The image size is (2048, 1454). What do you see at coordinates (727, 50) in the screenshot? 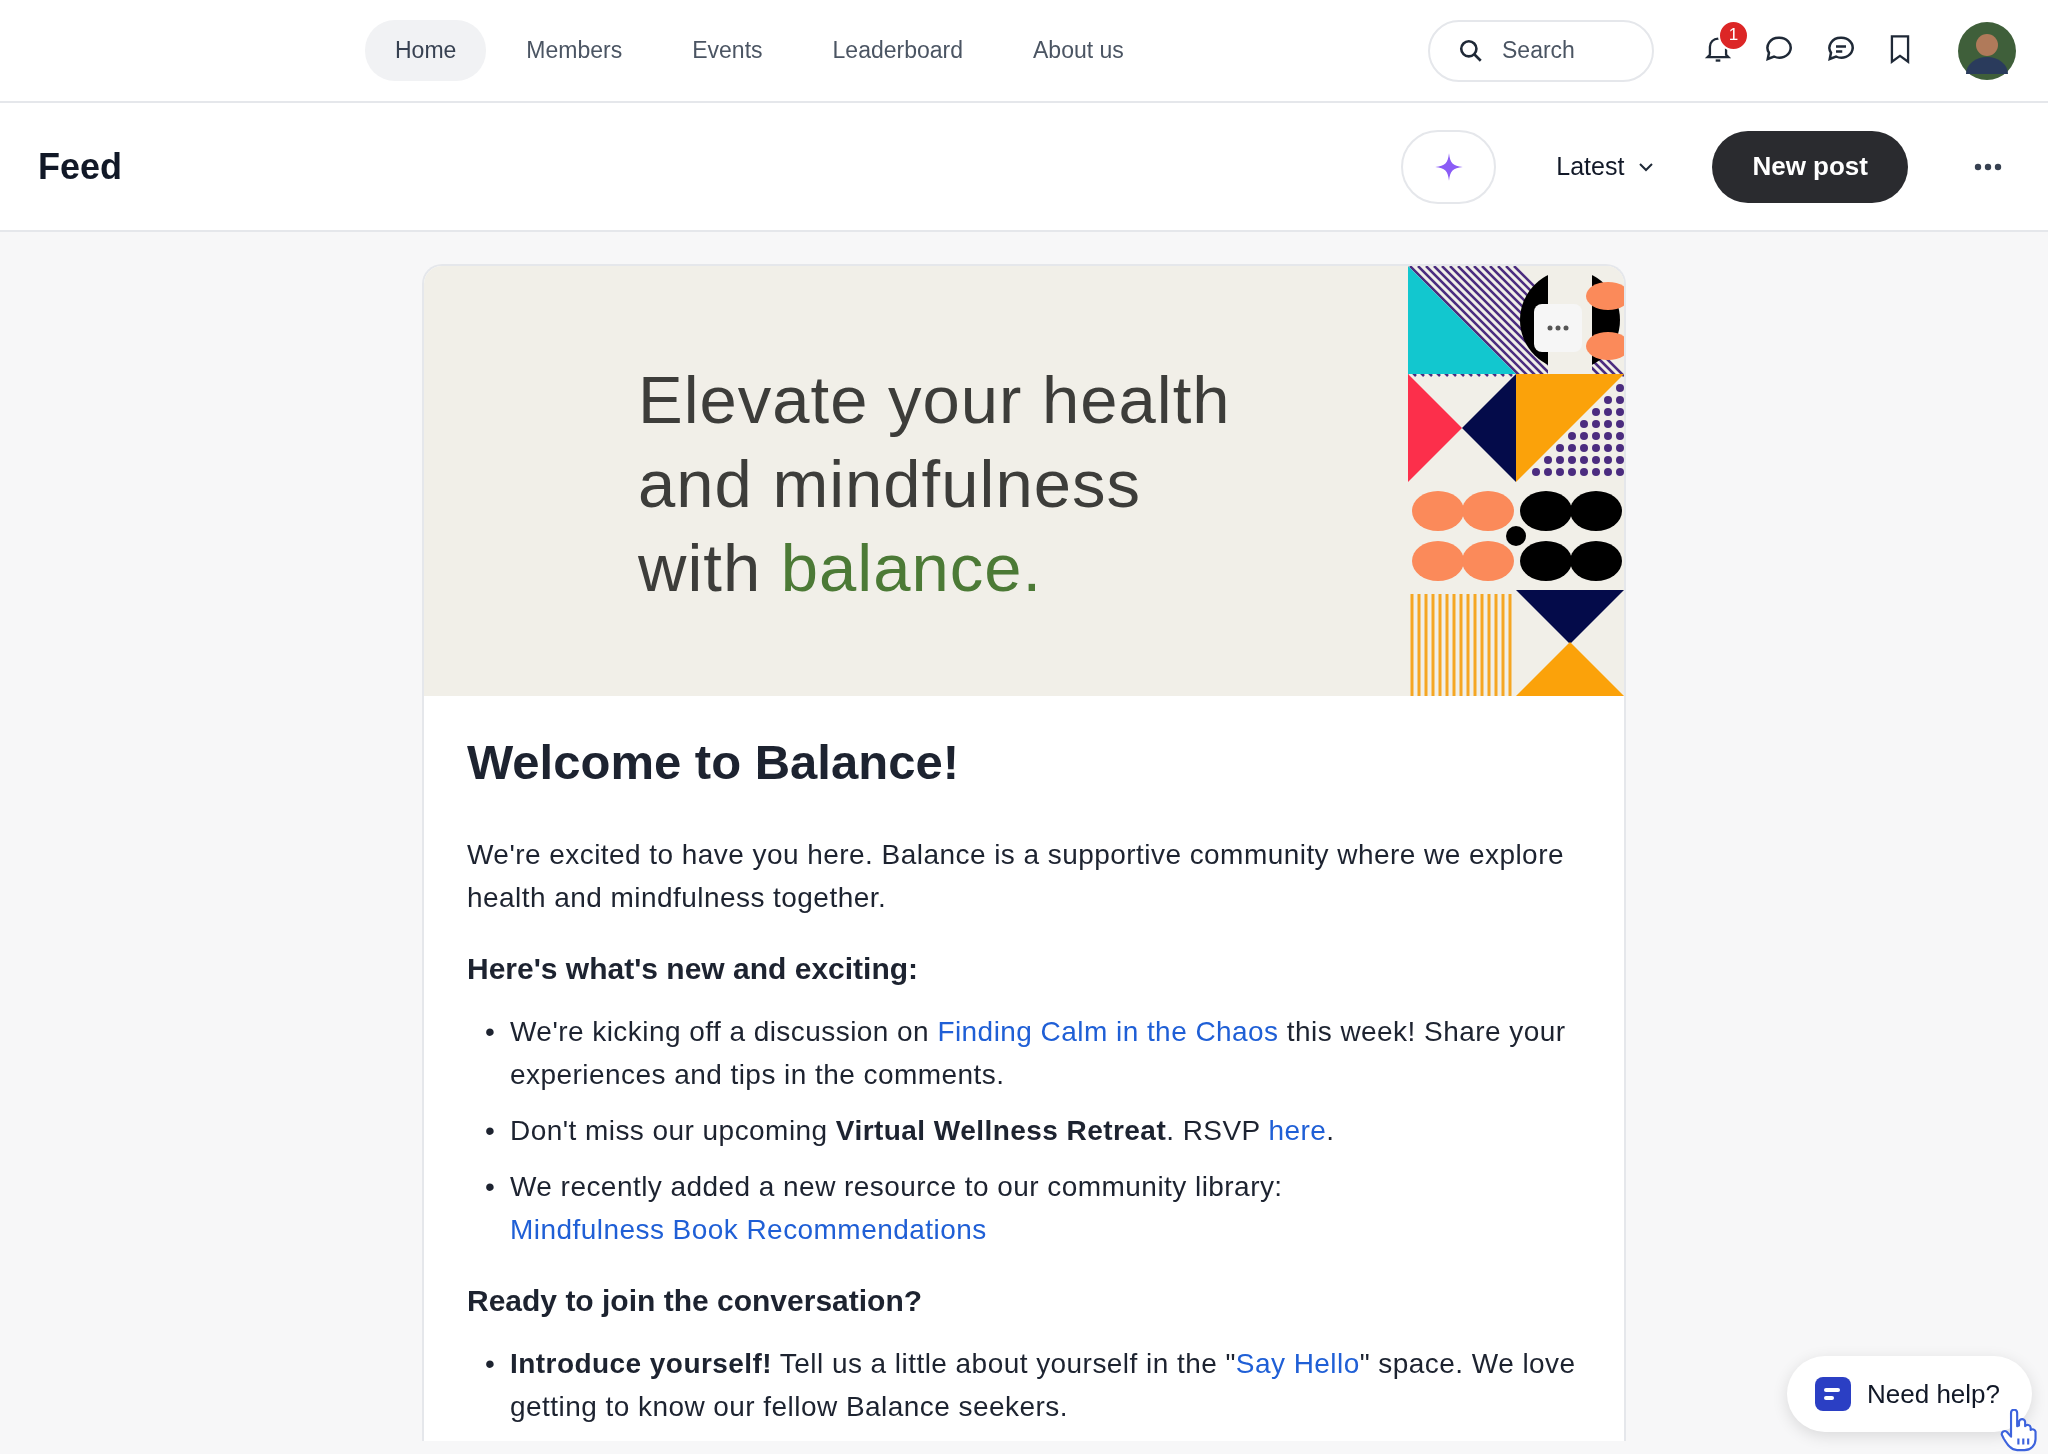
I see `nav-tab: Events` at bounding box center [727, 50].